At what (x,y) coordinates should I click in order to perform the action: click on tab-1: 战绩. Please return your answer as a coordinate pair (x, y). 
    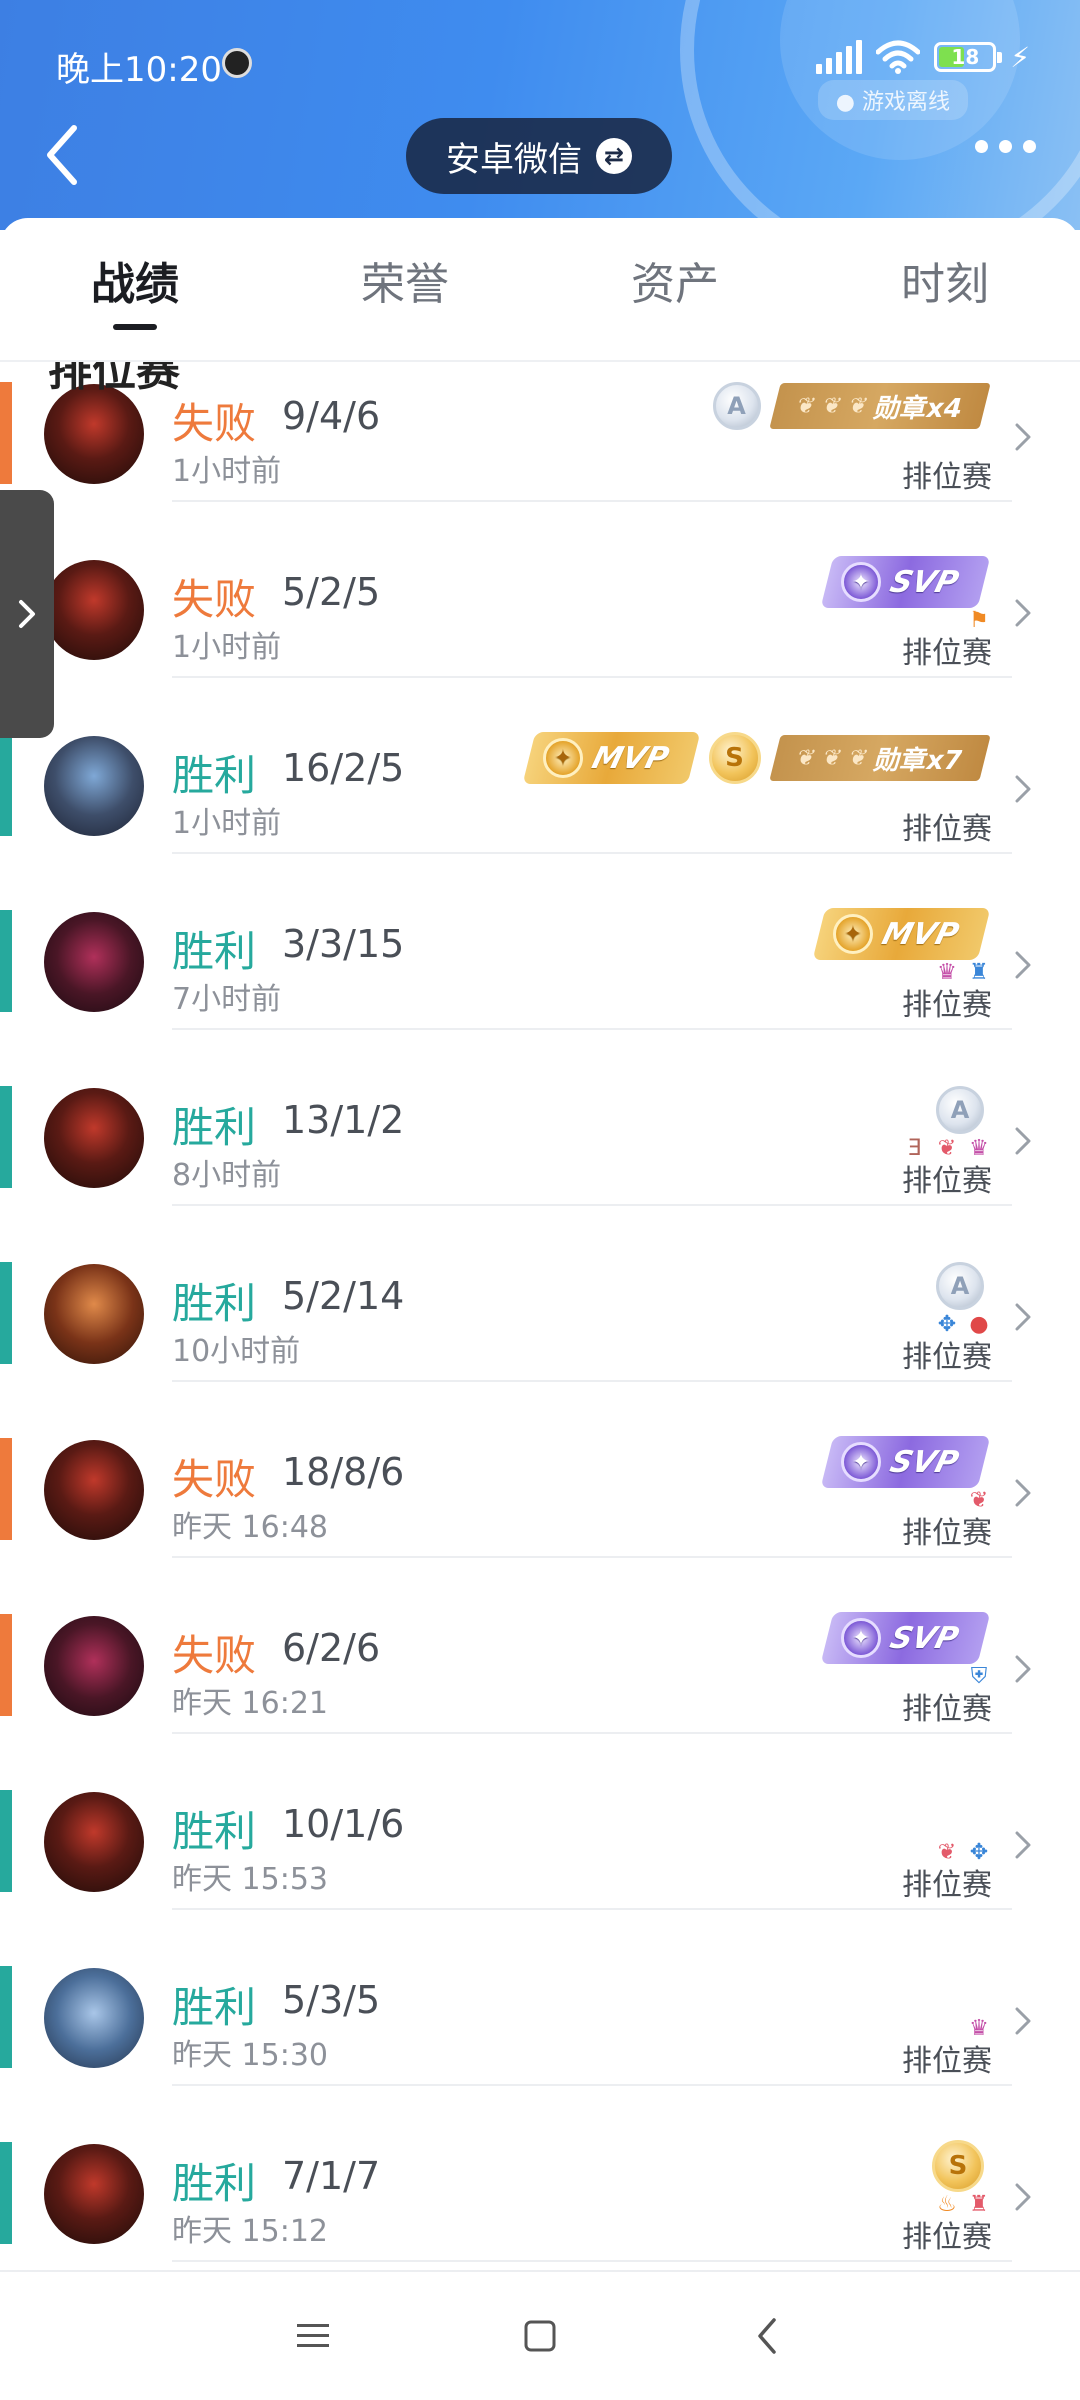
    Looking at the image, I should click on (135, 289).